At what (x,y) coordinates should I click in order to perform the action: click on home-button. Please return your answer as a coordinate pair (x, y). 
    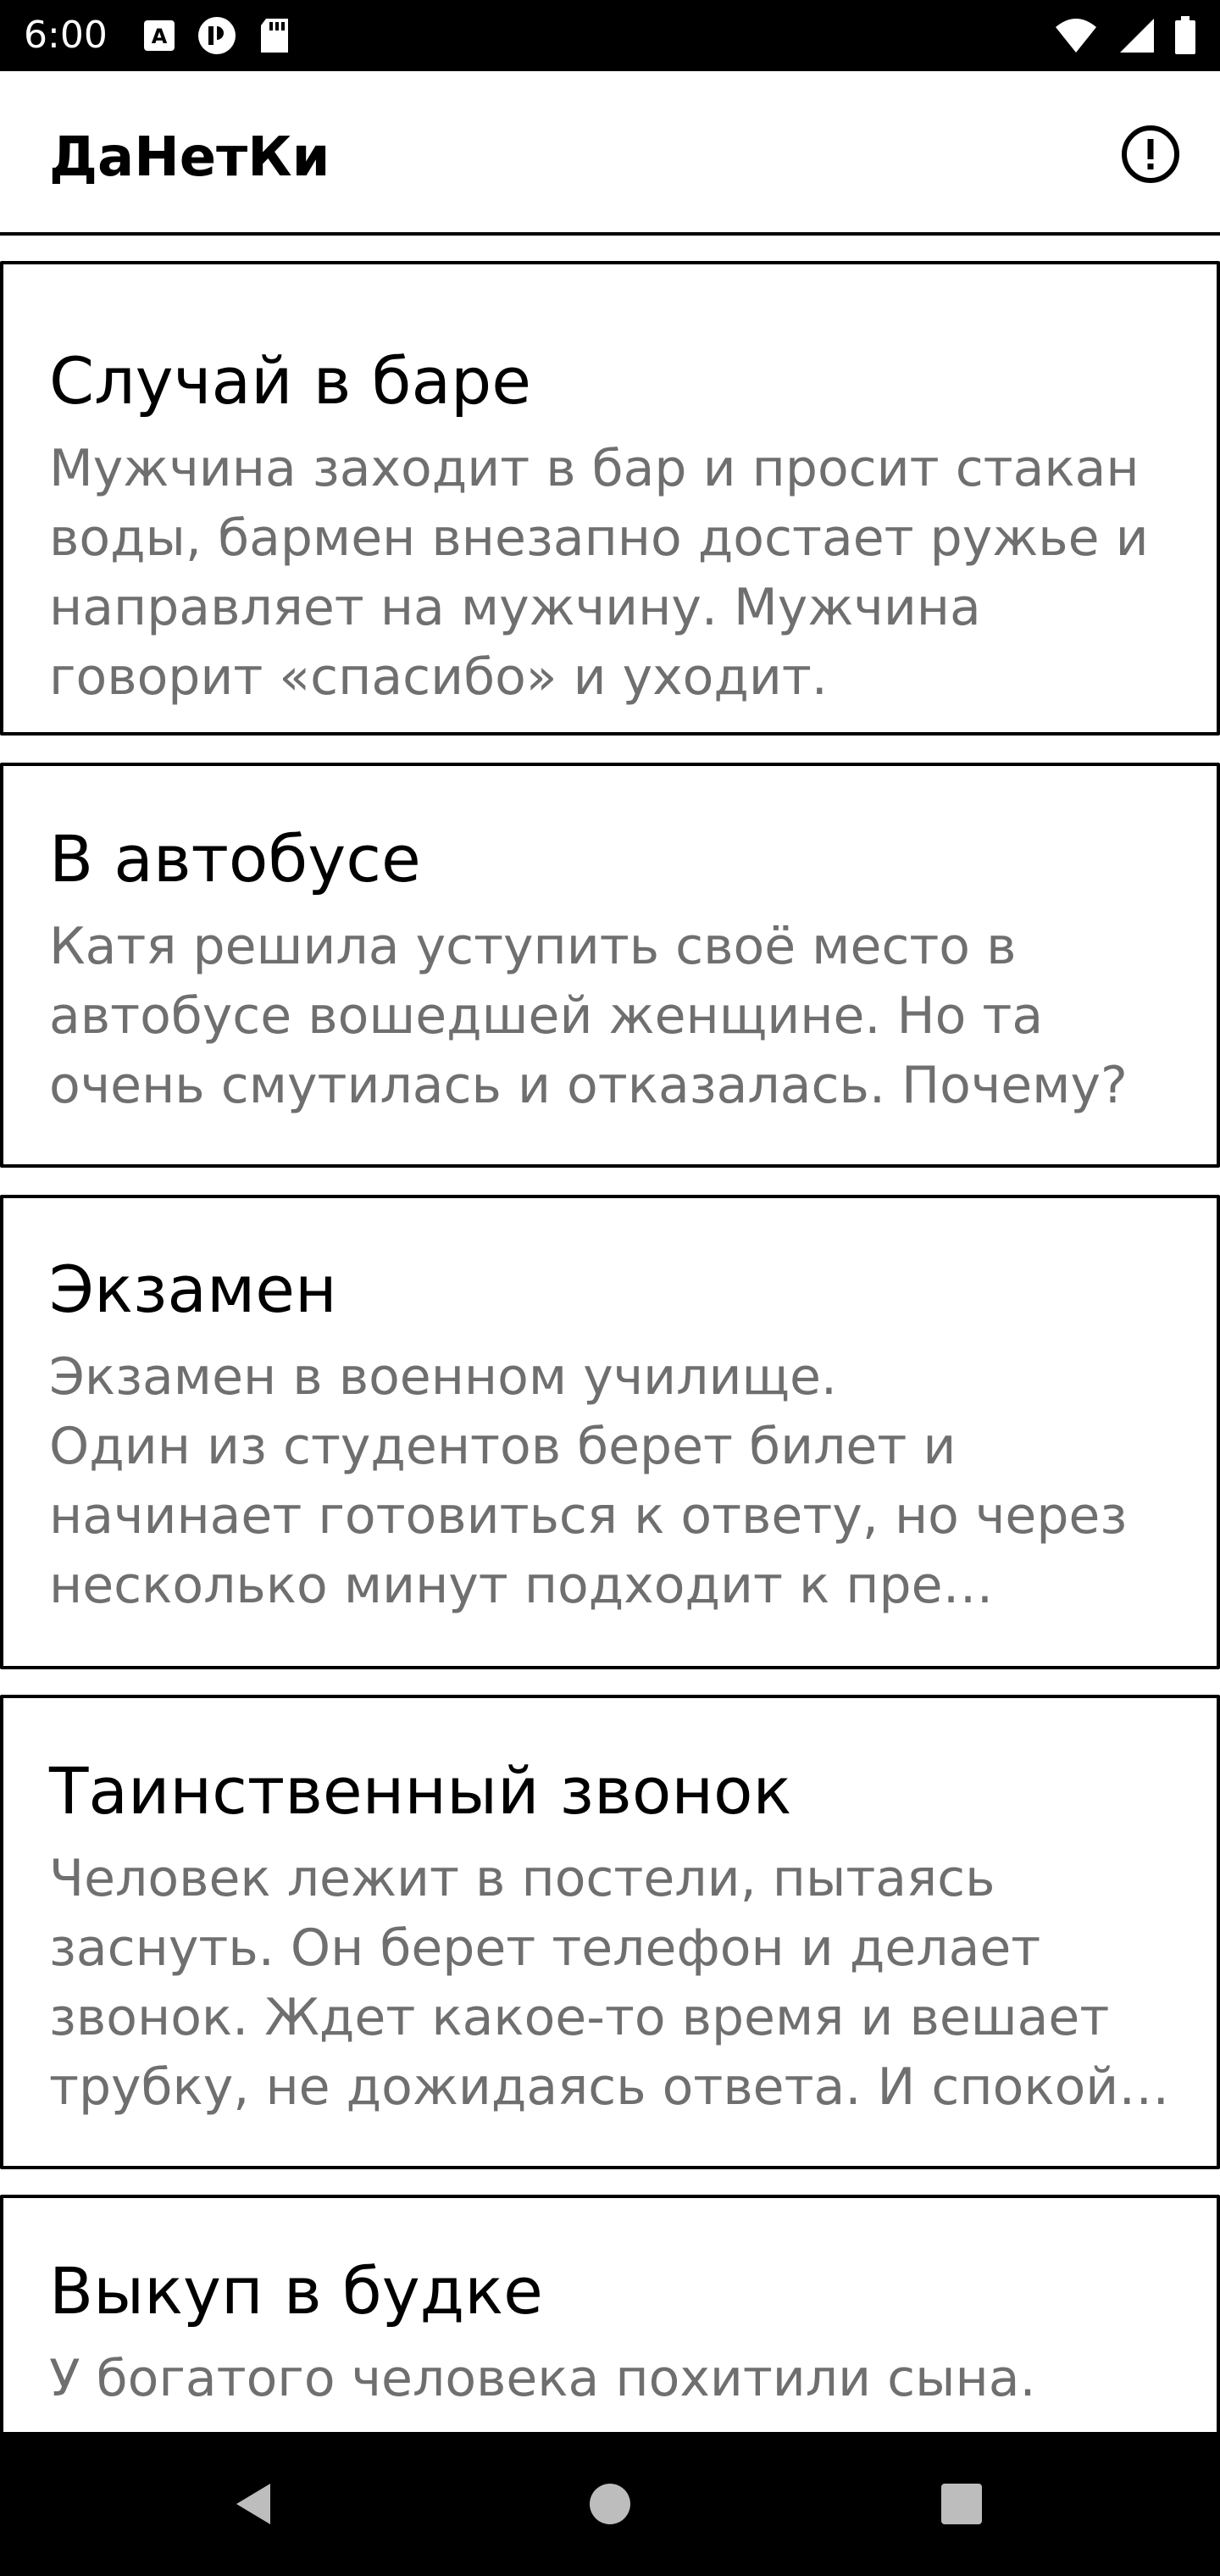
    Looking at the image, I should click on (610, 2504).